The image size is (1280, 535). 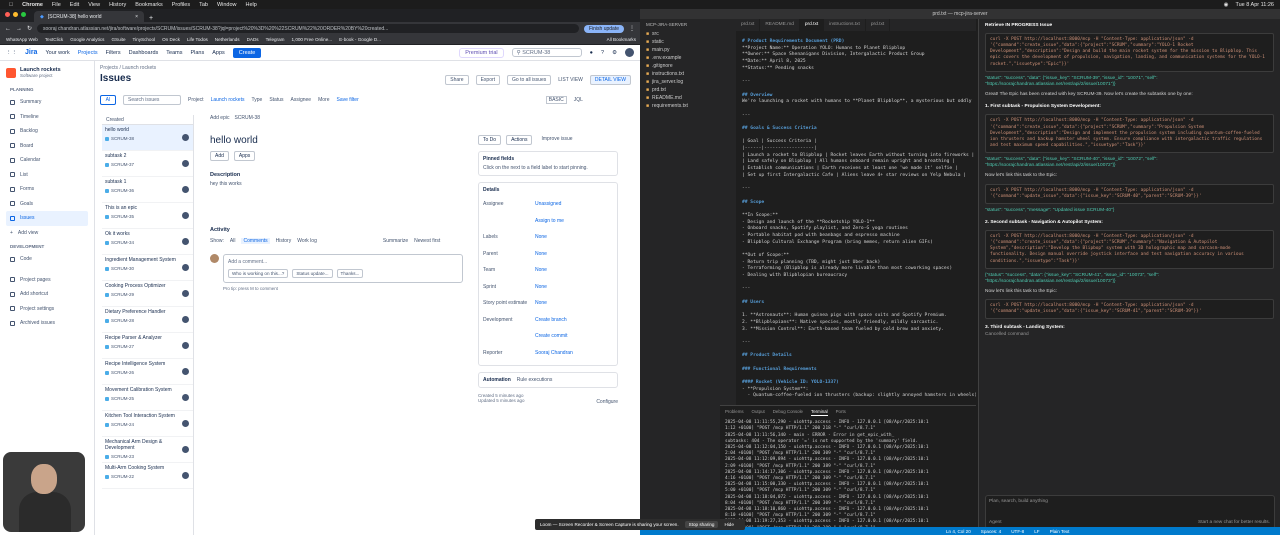 What do you see at coordinates (151, 18) in the screenshot?
I see `new-tab-icon: +` at bounding box center [151, 18].